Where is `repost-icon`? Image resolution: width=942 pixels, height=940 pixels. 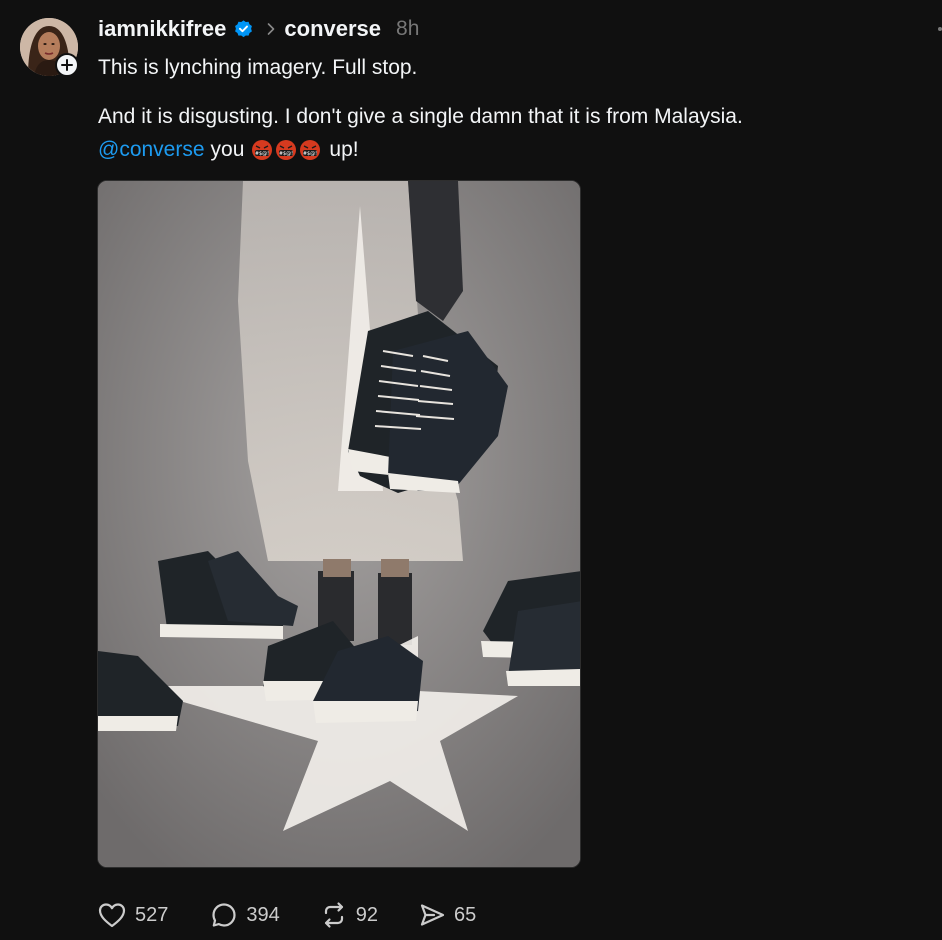 repost-icon is located at coordinates (333, 915).